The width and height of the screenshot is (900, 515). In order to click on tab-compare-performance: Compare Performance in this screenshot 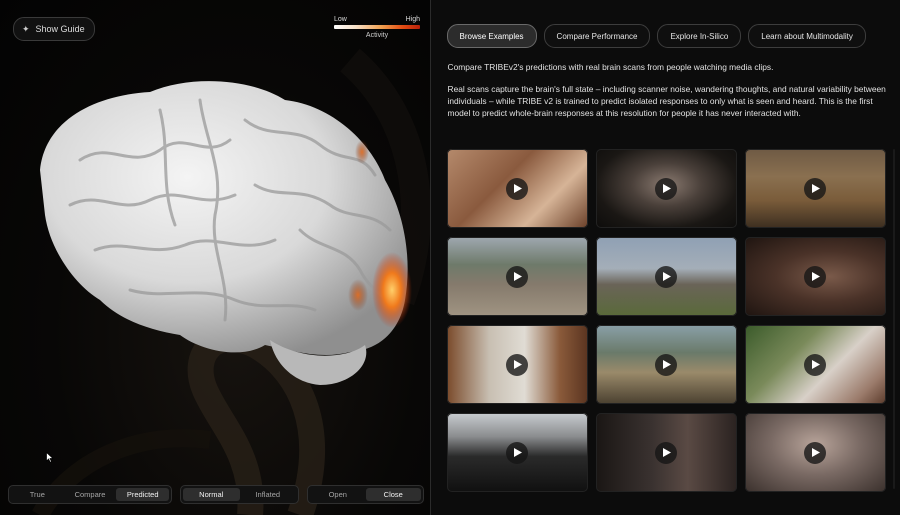, I will do `click(597, 36)`.